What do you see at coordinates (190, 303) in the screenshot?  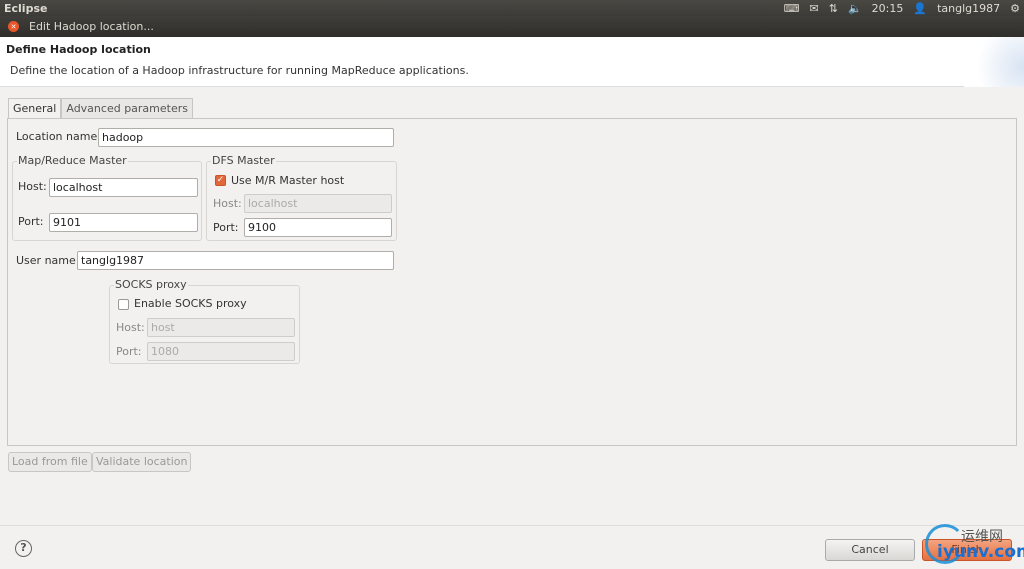 I see `enable-socks-proxy-label: Enable SOCKS proxy` at bounding box center [190, 303].